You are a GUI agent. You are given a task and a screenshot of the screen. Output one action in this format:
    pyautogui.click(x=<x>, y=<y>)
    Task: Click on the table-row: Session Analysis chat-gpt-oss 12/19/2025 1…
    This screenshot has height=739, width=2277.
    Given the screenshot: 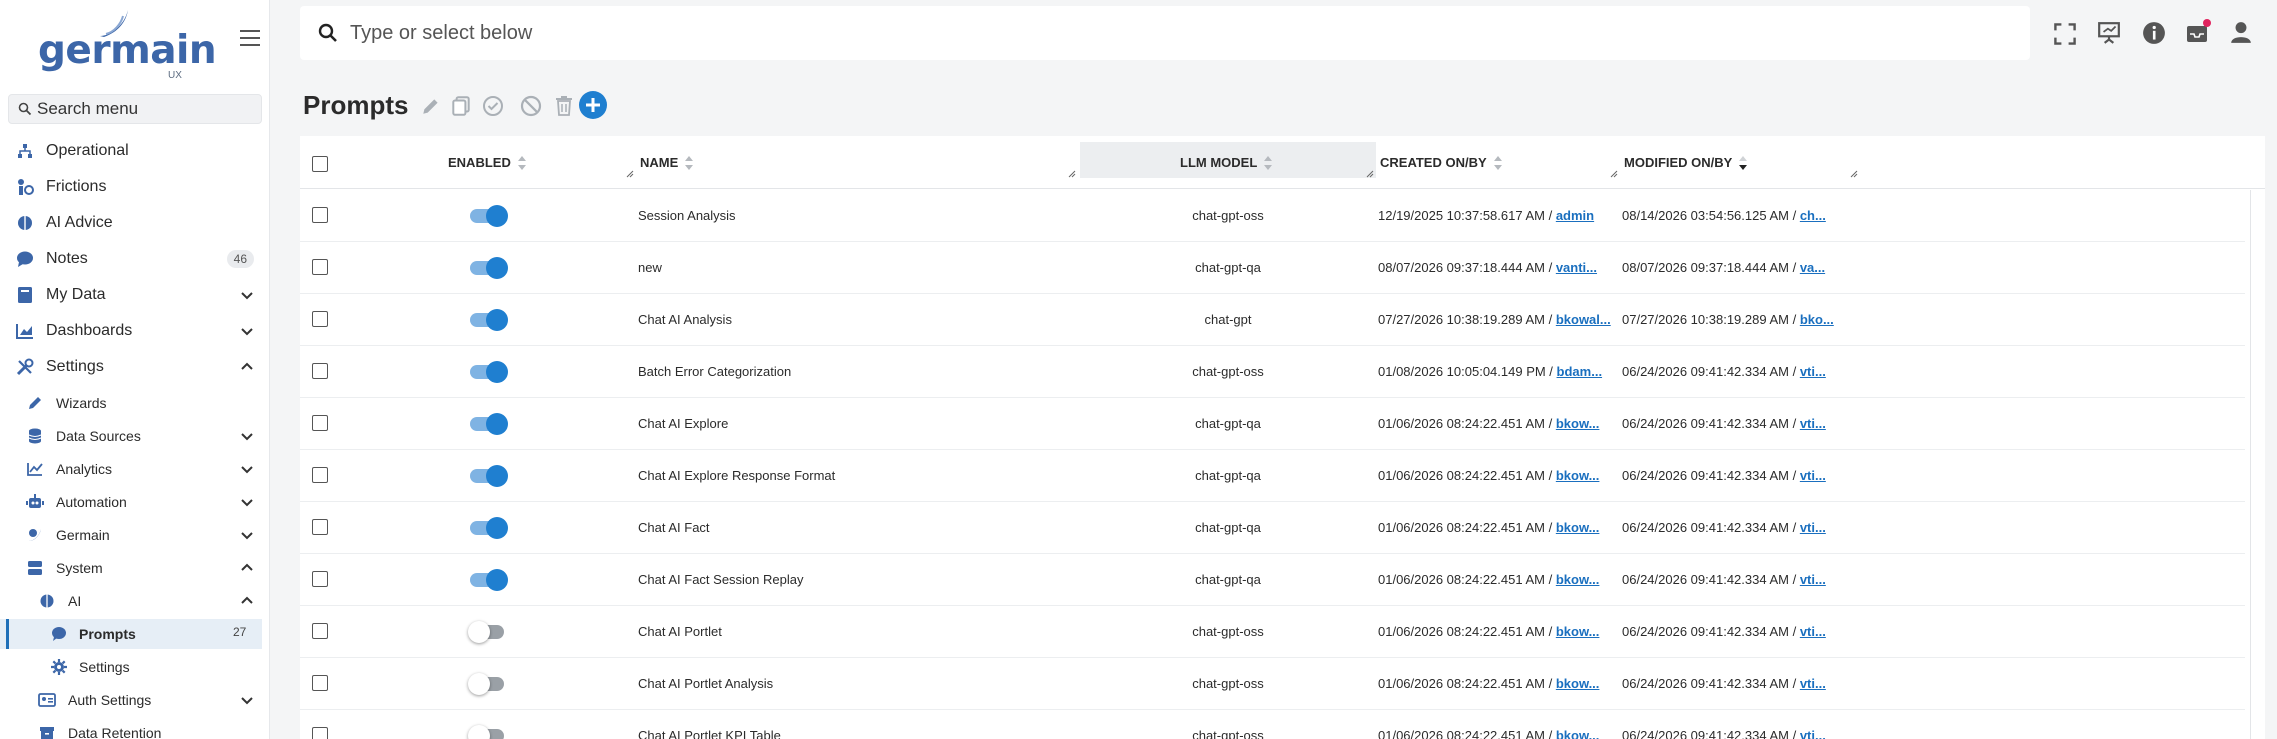 What is the action you would take?
    pyautogui.click(x=1272, y=216)
    